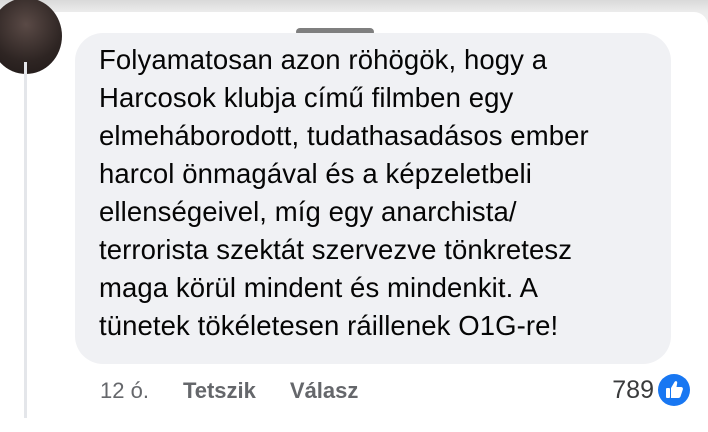 This screenshot has width=708, height=432. What do you see at coordinates (31, 37) in the screenshot?
I see `avatar` at bounding box center [31, 37].